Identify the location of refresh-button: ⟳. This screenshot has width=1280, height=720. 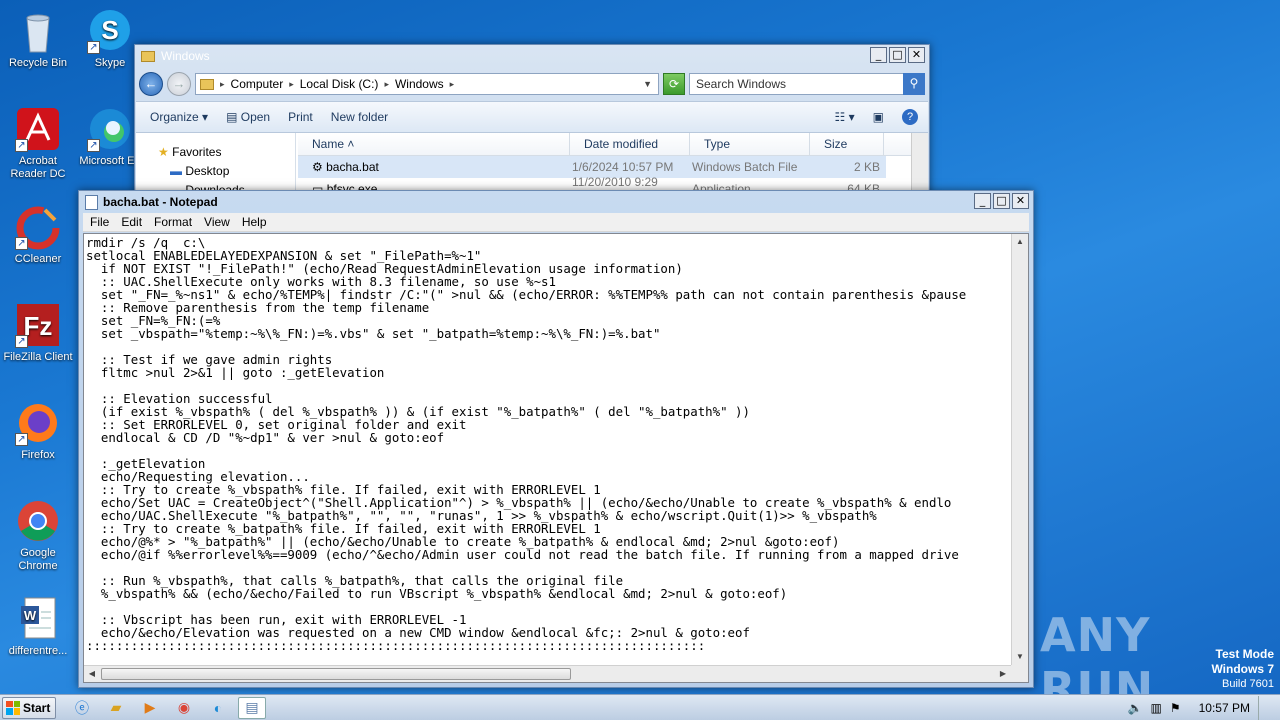
(674, 84).